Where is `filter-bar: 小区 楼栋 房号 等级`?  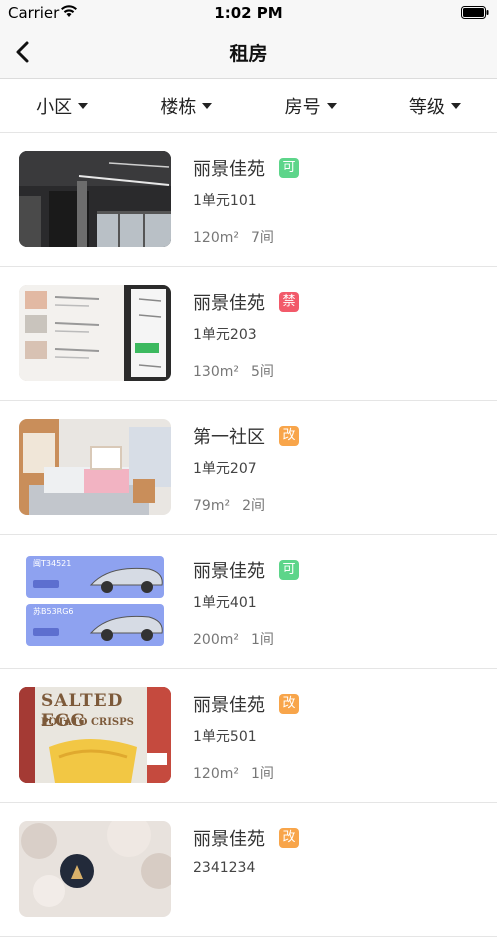 filter-bar: 小区 楼栋 房号 等级 is located at coordinates (248, 106).